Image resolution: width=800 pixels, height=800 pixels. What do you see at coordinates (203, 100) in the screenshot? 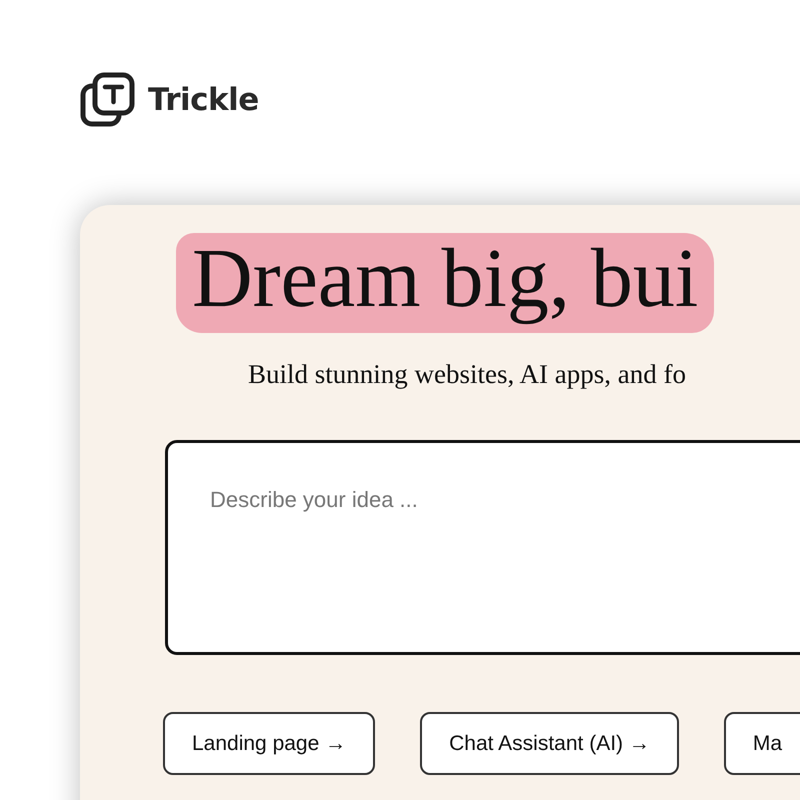
I see `brand-name: Trickle` at bounding box center [203, 100].